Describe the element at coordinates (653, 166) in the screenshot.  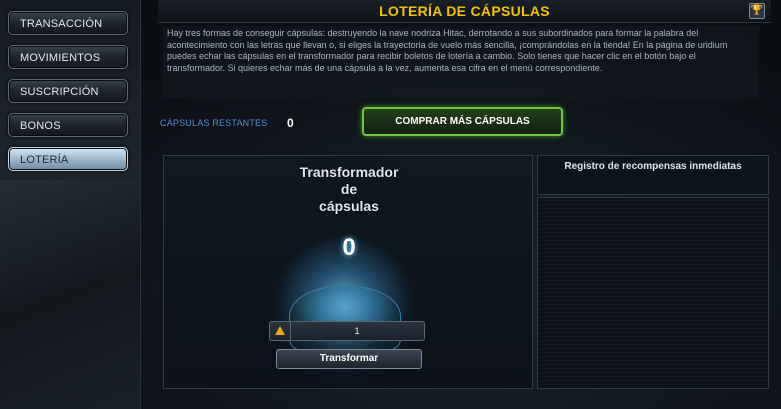
I see `rewards-log-title: Registro de recompensas inmediatas` at that location.